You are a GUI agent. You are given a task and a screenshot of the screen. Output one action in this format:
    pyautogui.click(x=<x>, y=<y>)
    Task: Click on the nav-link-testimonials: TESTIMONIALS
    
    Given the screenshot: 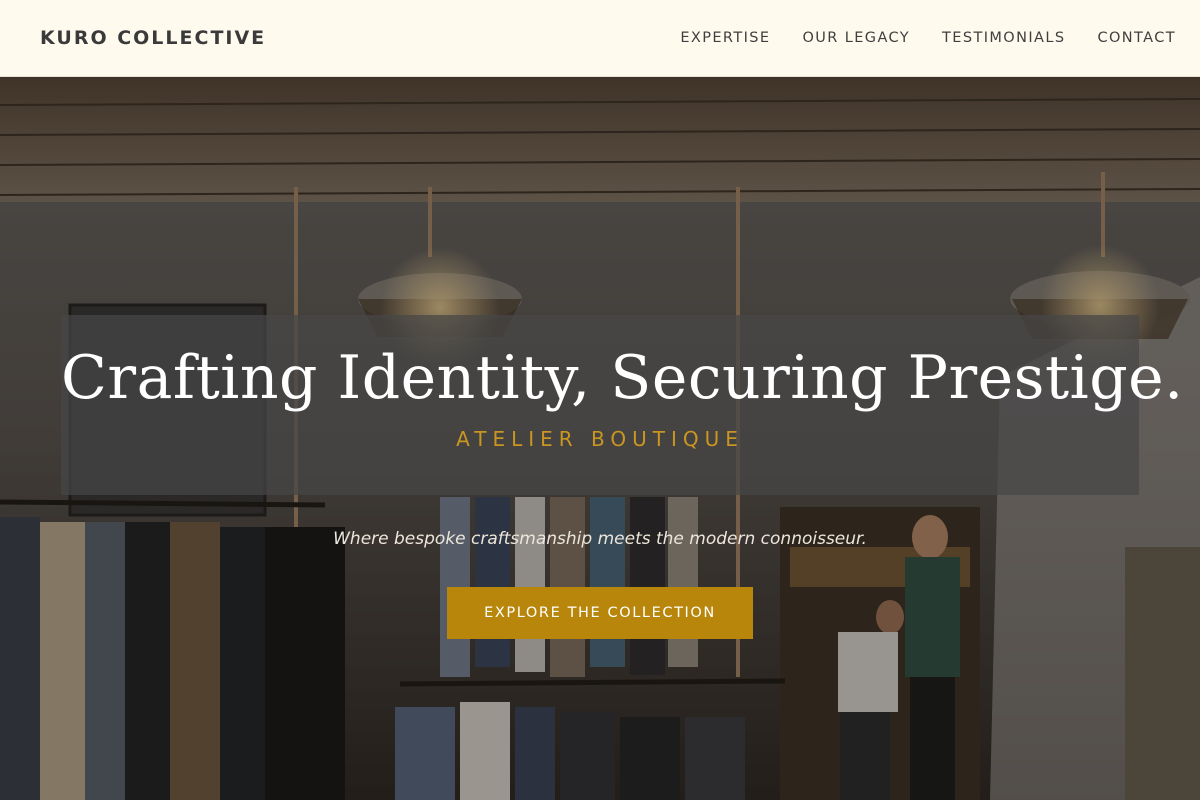 What is the action you would take?
    pyautogui.click(x=1003, y=38)
    